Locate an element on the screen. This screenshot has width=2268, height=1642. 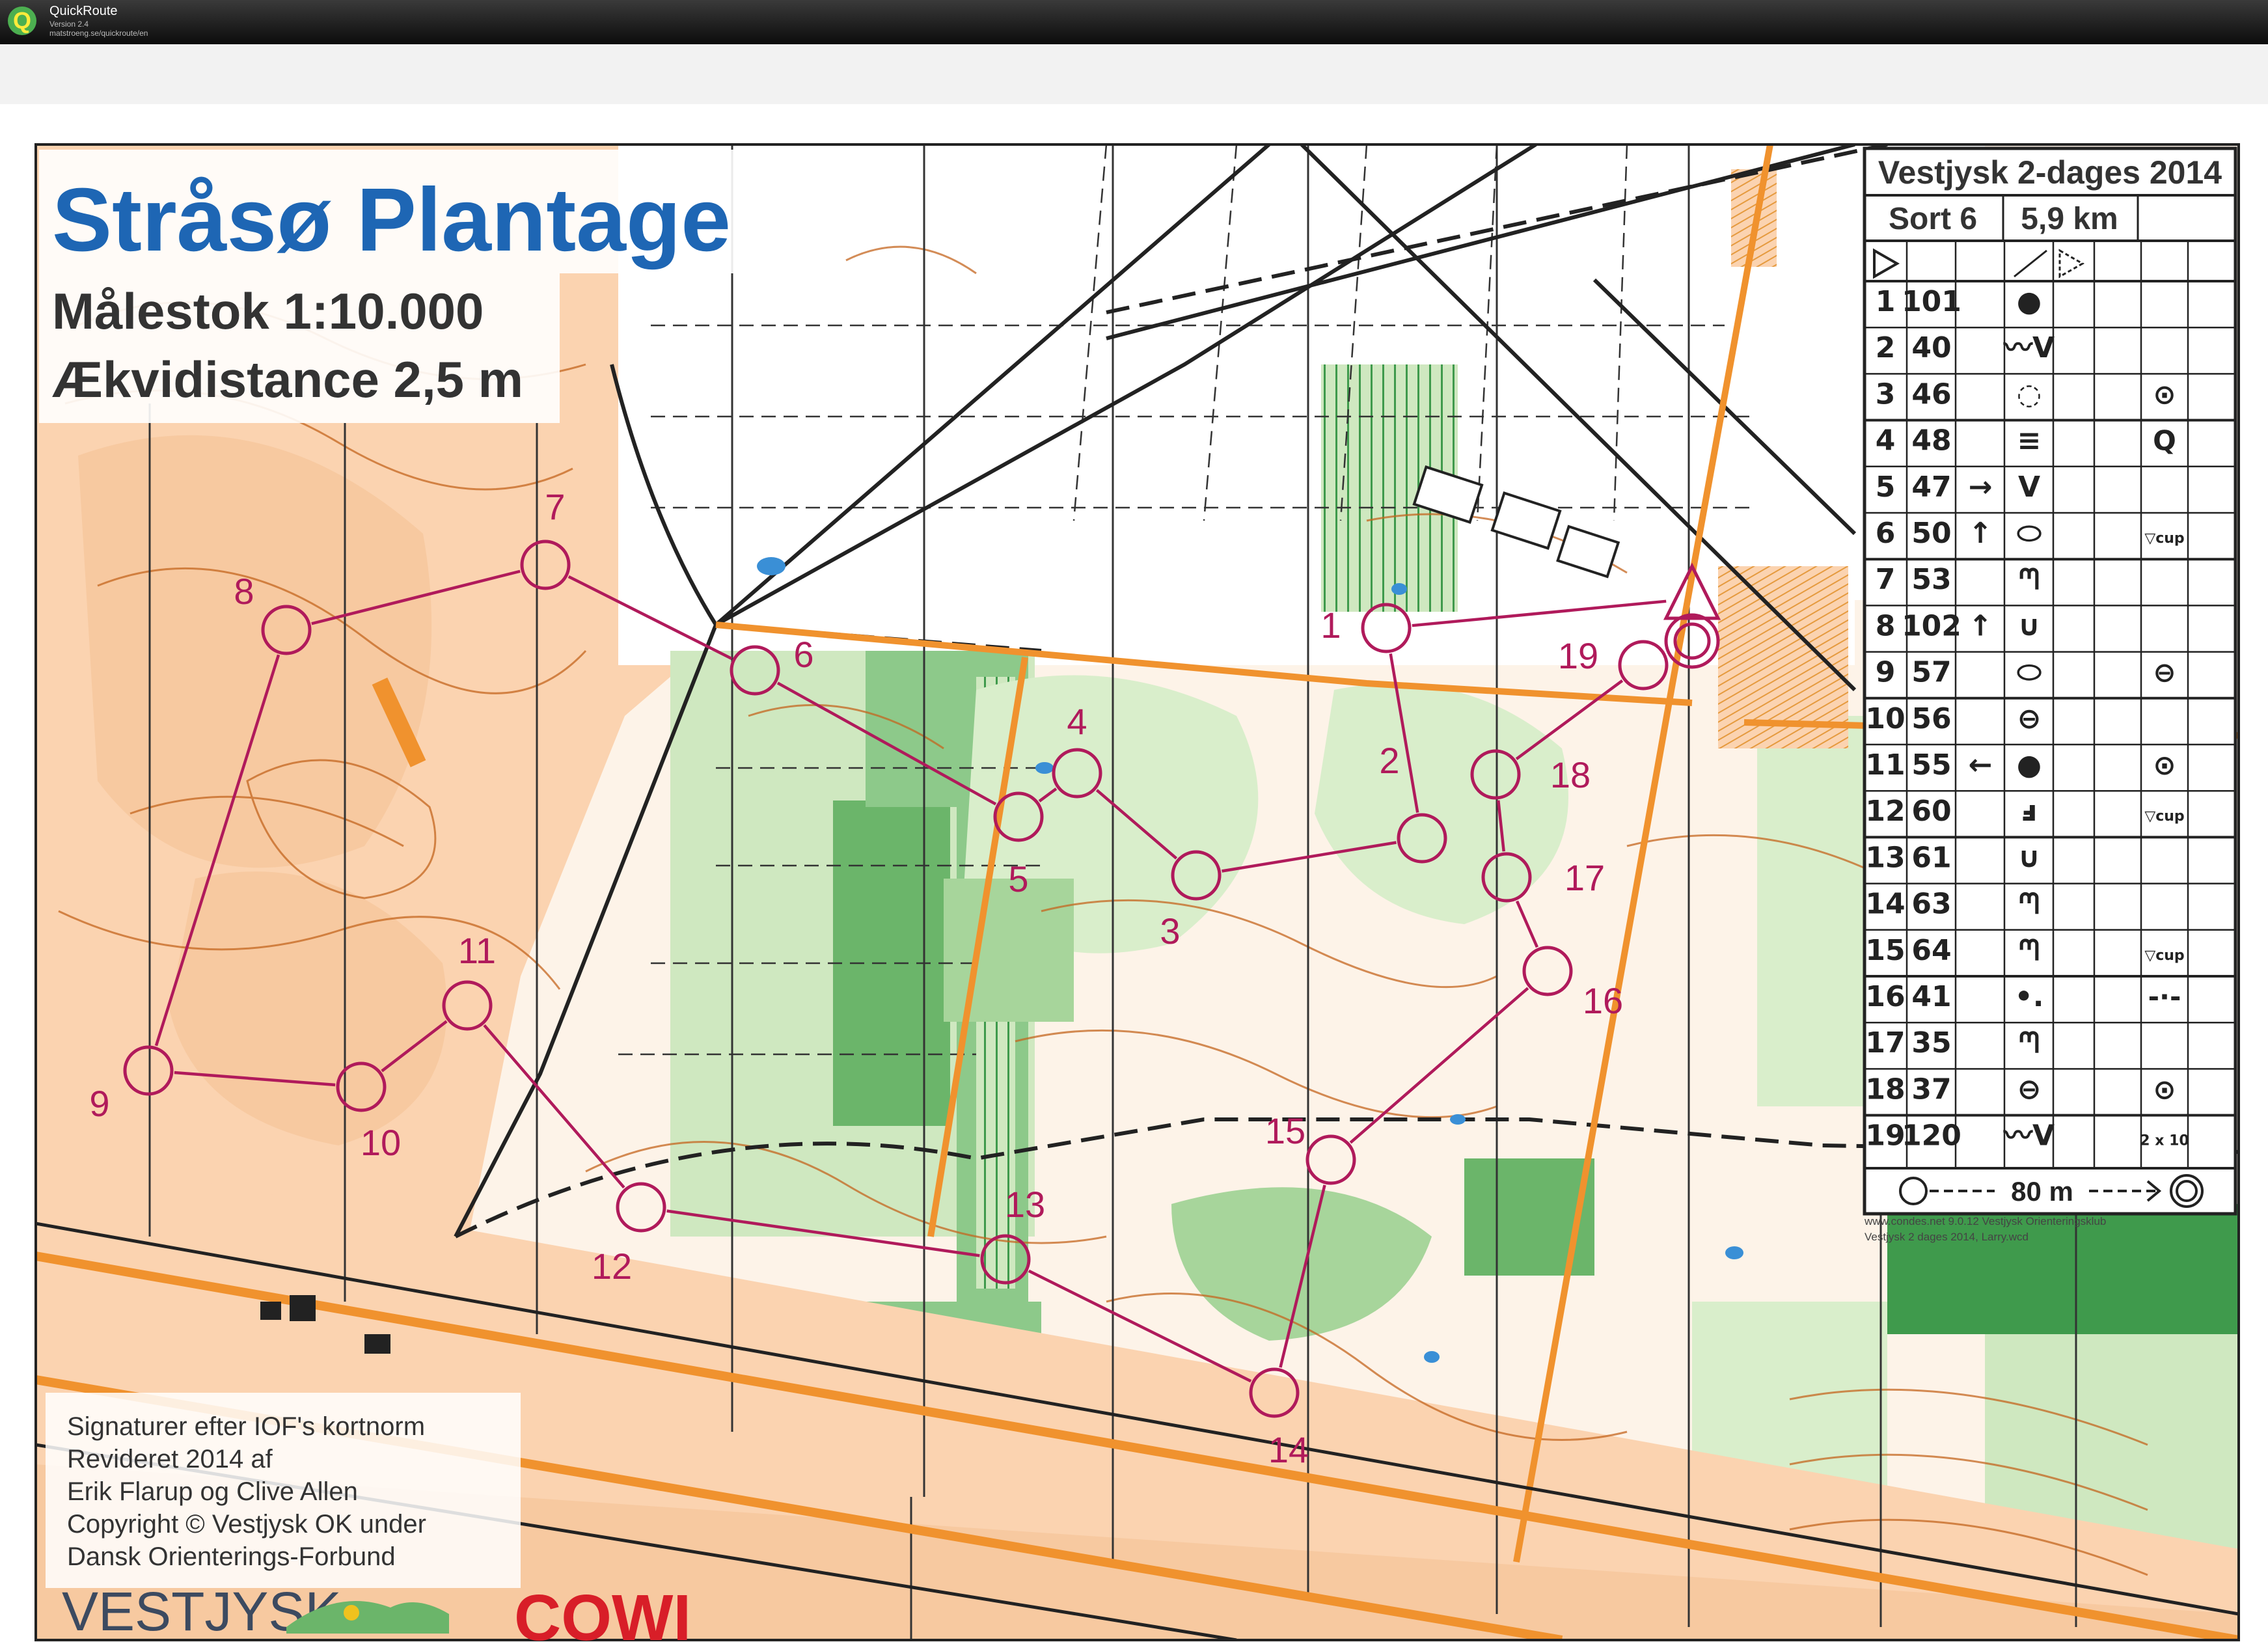
control-number-2: 2 is located at coordinates (1389, 760).